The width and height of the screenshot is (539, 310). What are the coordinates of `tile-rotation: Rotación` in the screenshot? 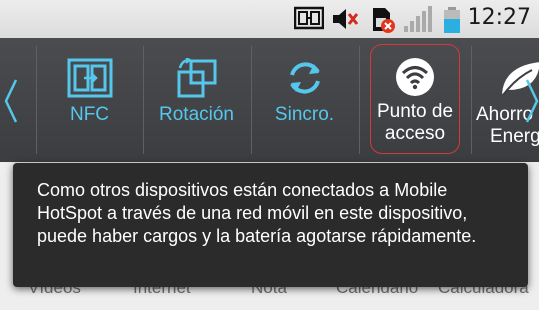 It's located at (196, 99).